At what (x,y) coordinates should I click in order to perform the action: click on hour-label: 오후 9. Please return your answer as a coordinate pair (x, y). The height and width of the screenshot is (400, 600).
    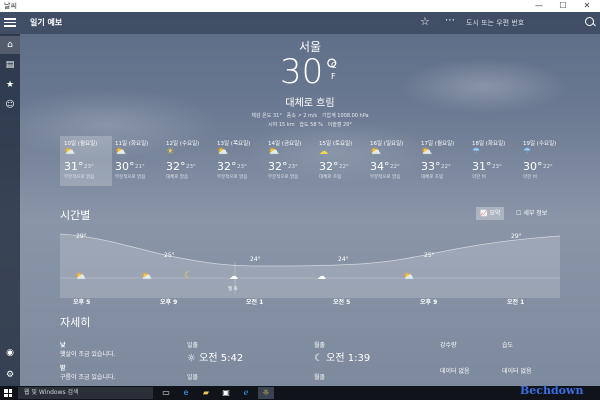
    Looking at the image, I should click on (169, 302).